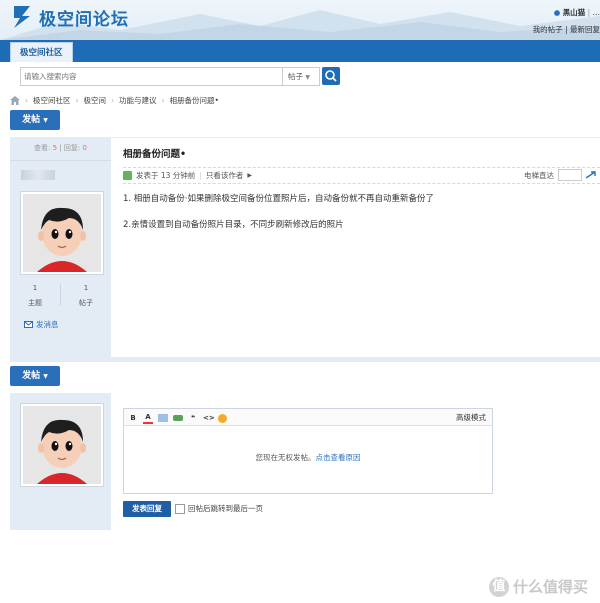 The width and height of the screenshot is (600, 603). Describe the element at coordinates (95, 100) in the screenshot. I see `breadcrumb-item: 极空间` at that location.